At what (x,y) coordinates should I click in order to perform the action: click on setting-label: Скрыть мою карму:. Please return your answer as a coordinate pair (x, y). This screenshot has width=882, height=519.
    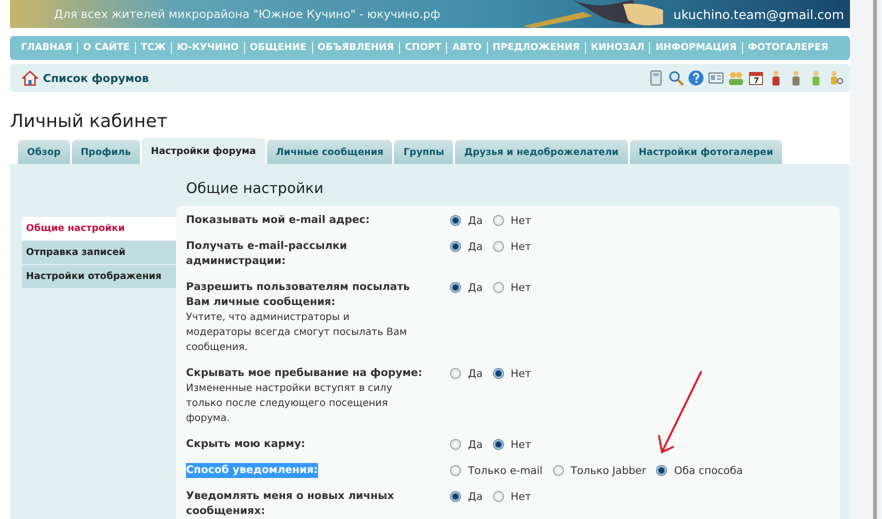
    Looking at the image, I should click on (246, 444).